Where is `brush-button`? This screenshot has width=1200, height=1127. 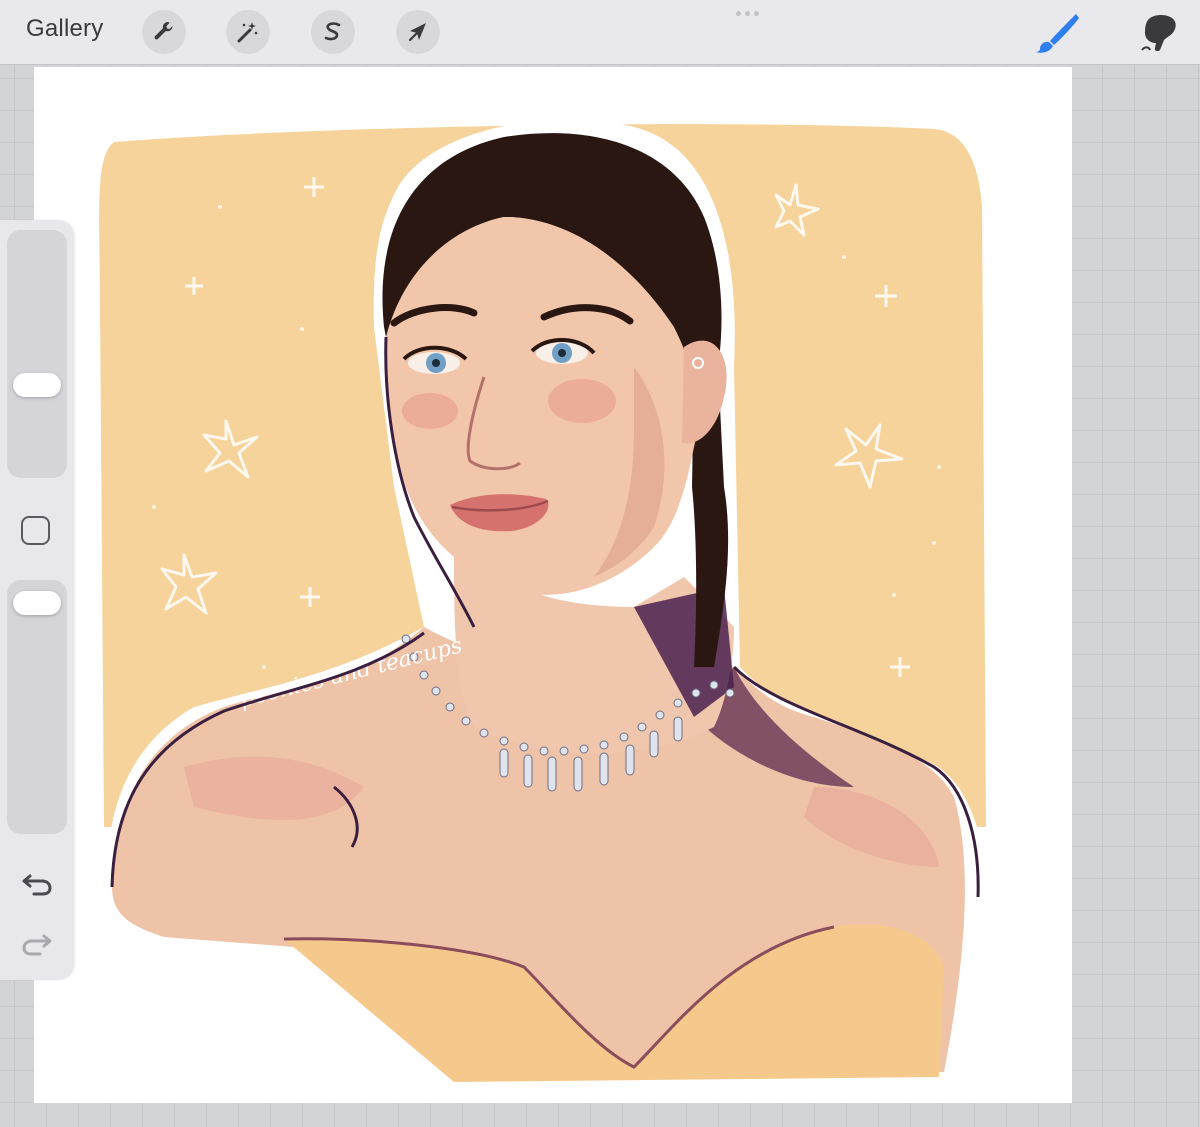
brush-button is located at coordinates (1057, 33).